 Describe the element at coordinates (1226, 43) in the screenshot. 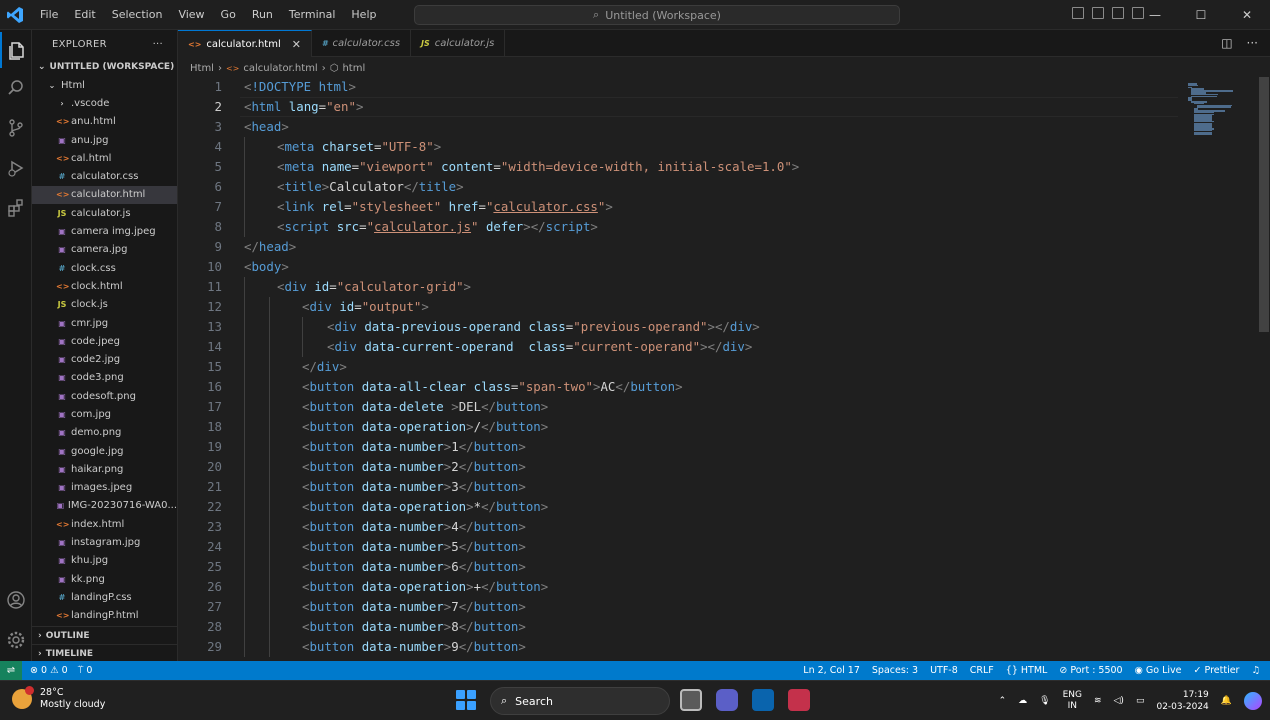

I see `split-editor-icon: ◫` at that location.